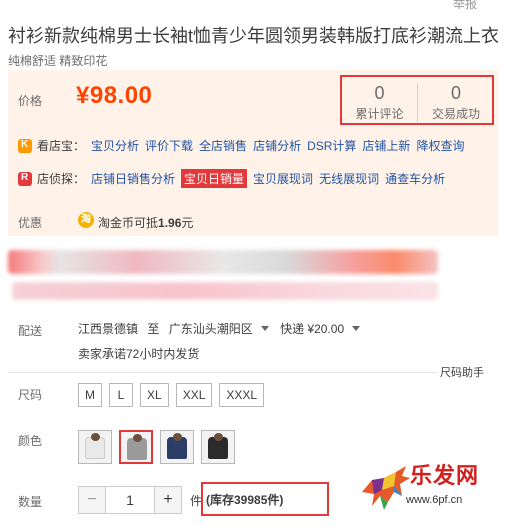 The width and height of the screenshot is (505, 526). I want to click on kandianbao-name: 看店宝：, so click(61, 146).